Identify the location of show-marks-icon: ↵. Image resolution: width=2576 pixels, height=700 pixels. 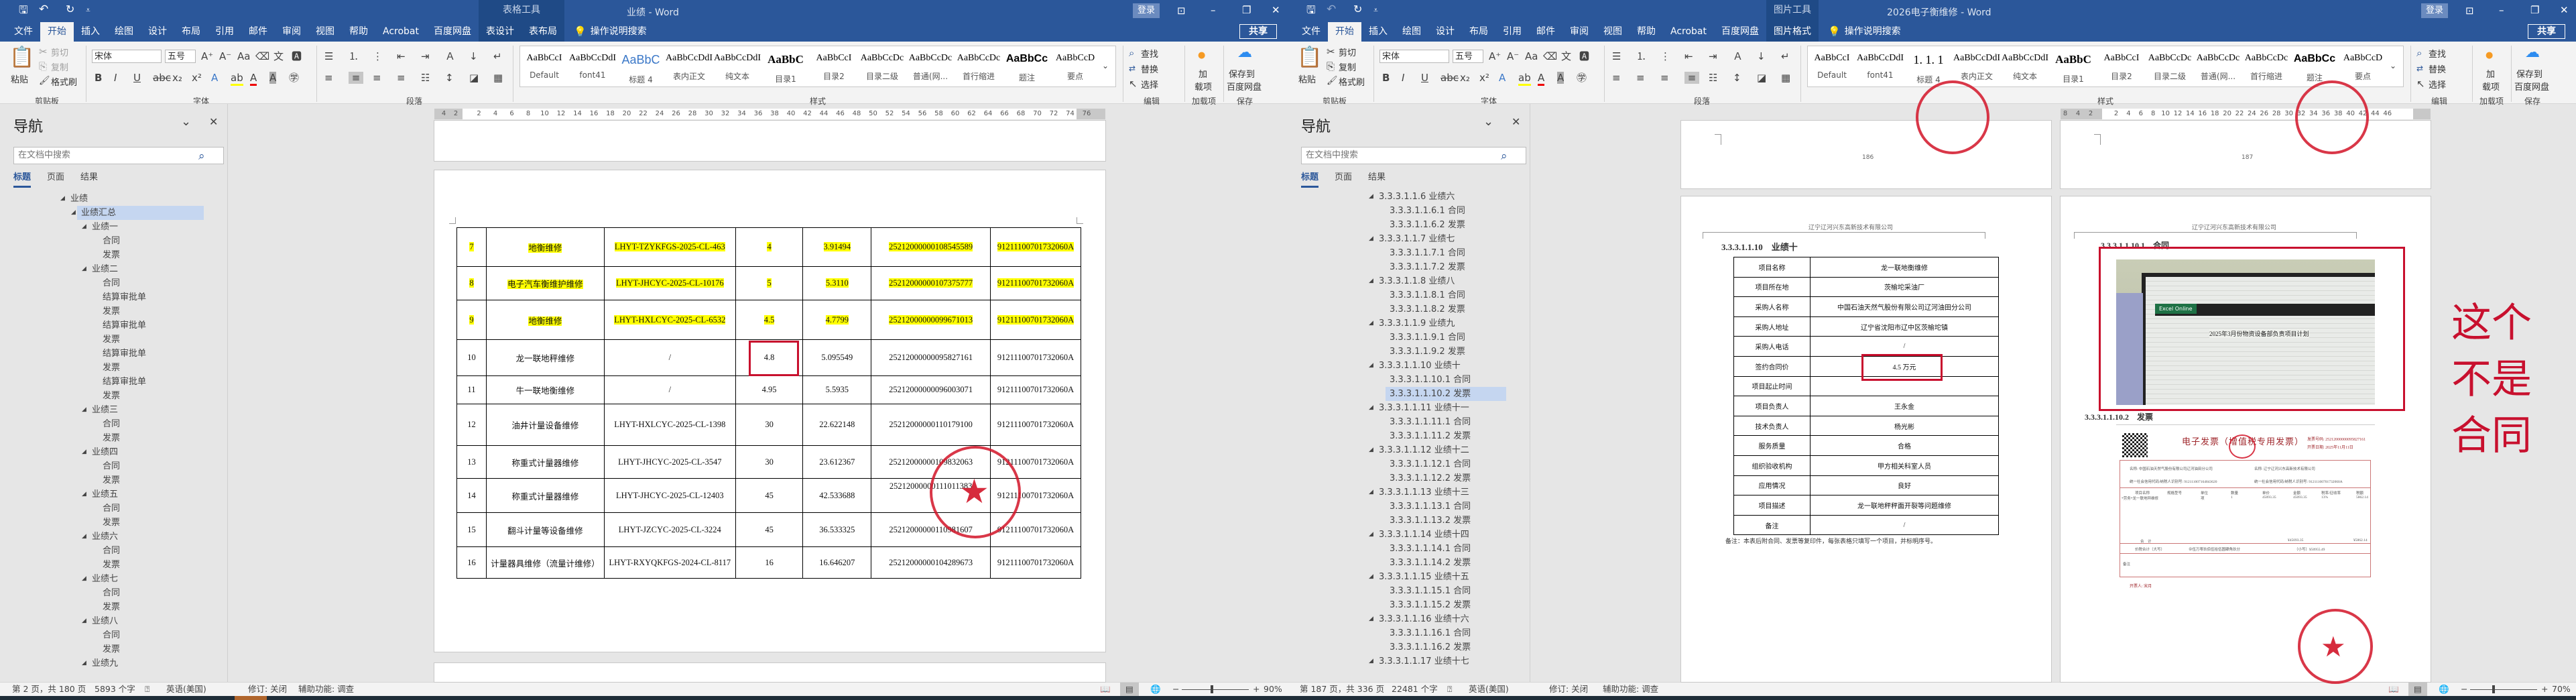
(1786, 56).